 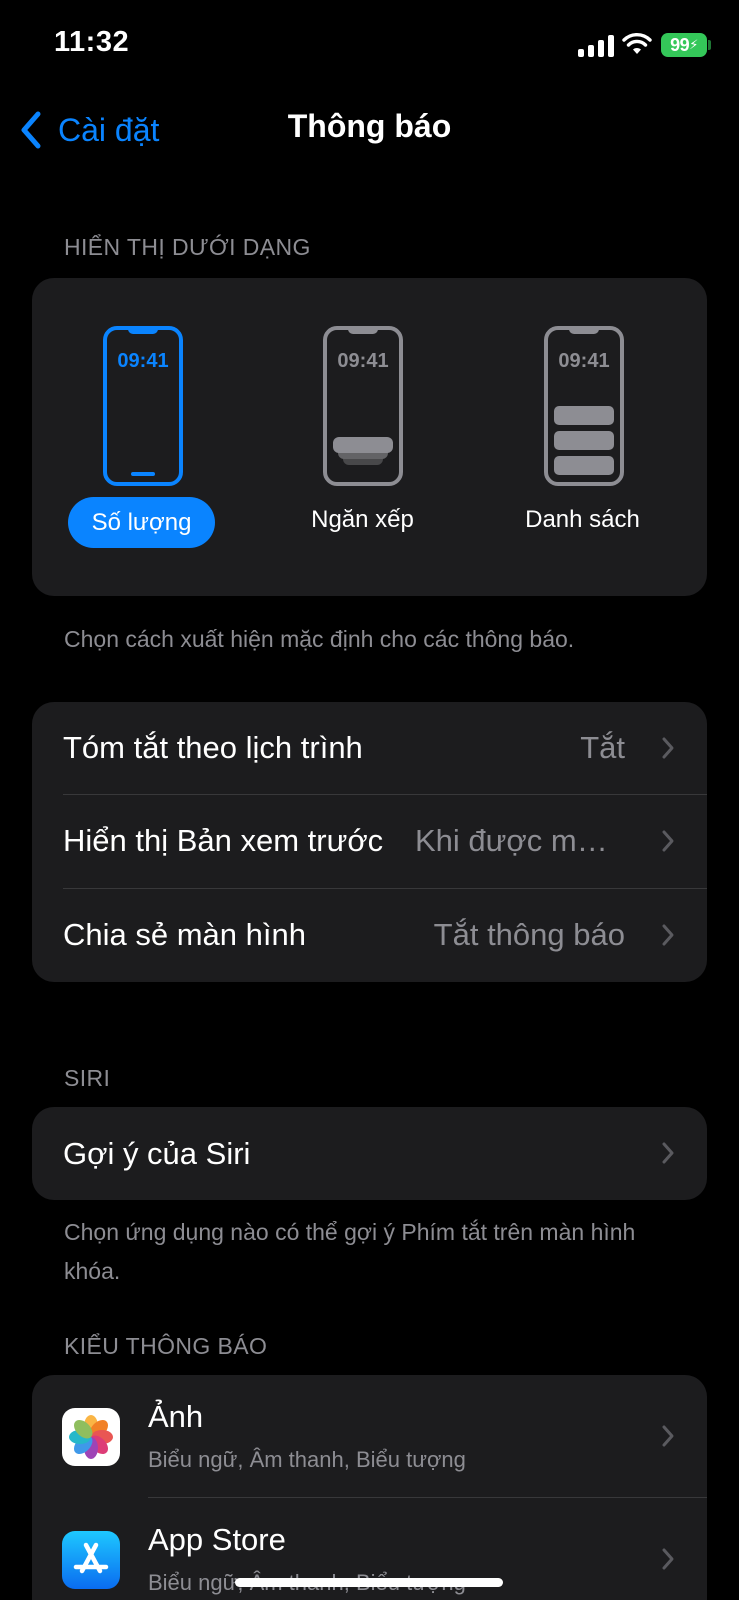 I want to click on style-label-count: Số lượng, so click(x=141, y=522).